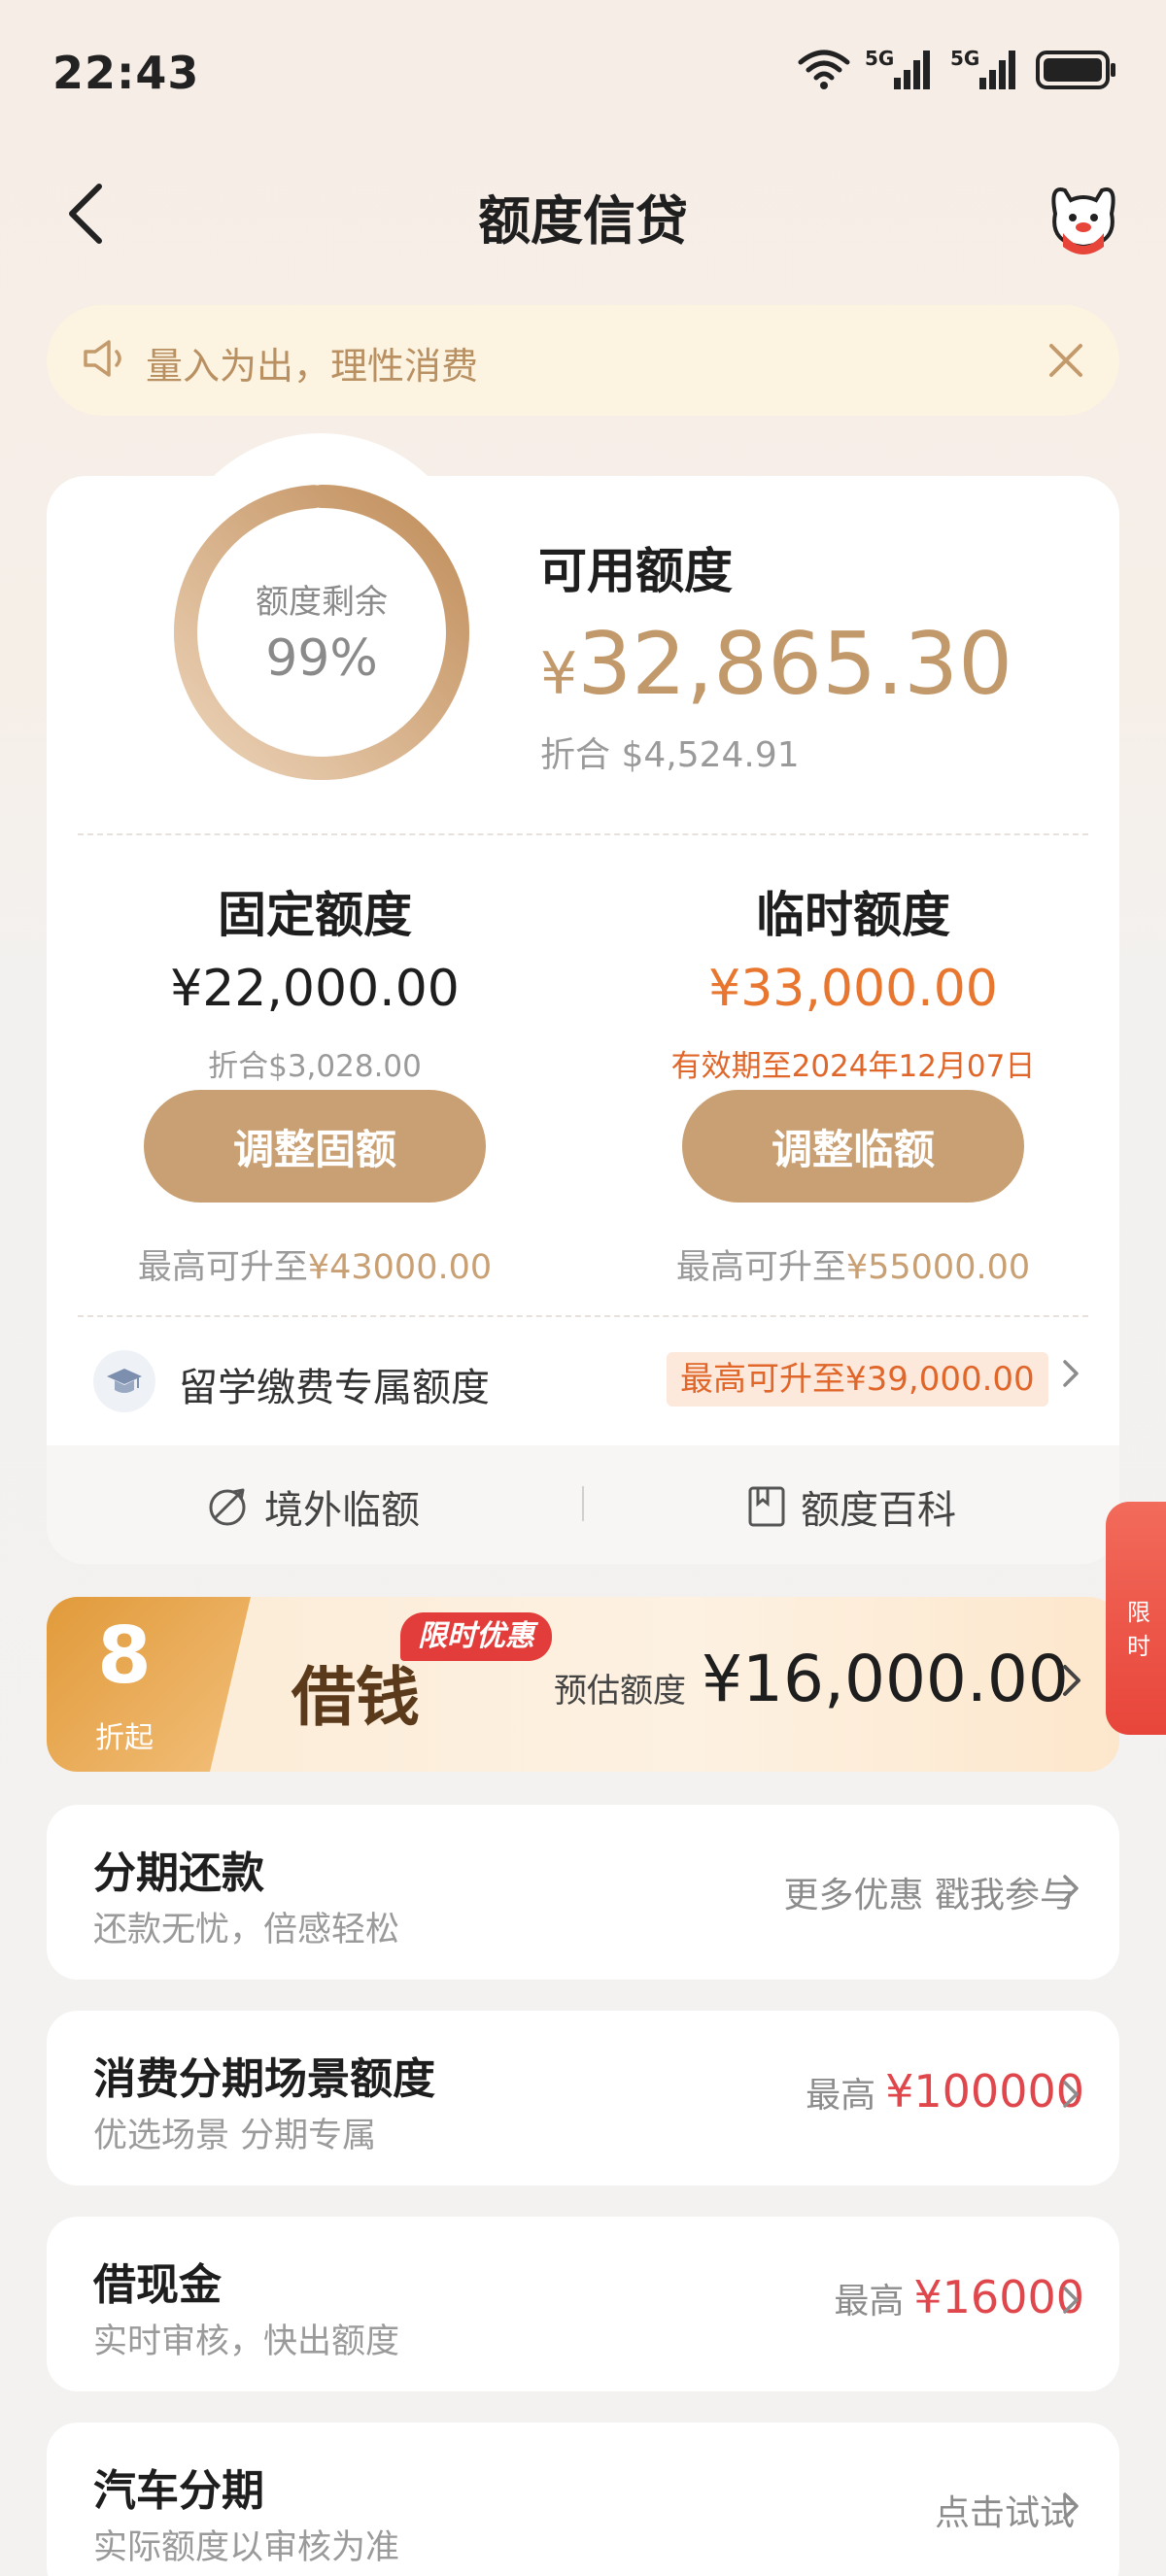 The height and width of the screenshot is (2576, 1166). Describe the element at coordinates (583, 221) in the screenshot. I see `page-title: 额度信贷` at that location.